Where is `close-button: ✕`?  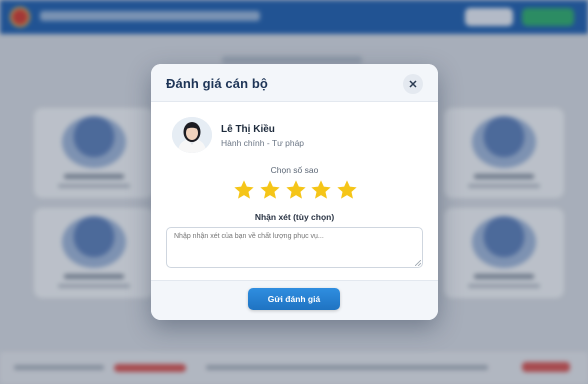
close-button: ✕ is located at coordinates (413, 84).